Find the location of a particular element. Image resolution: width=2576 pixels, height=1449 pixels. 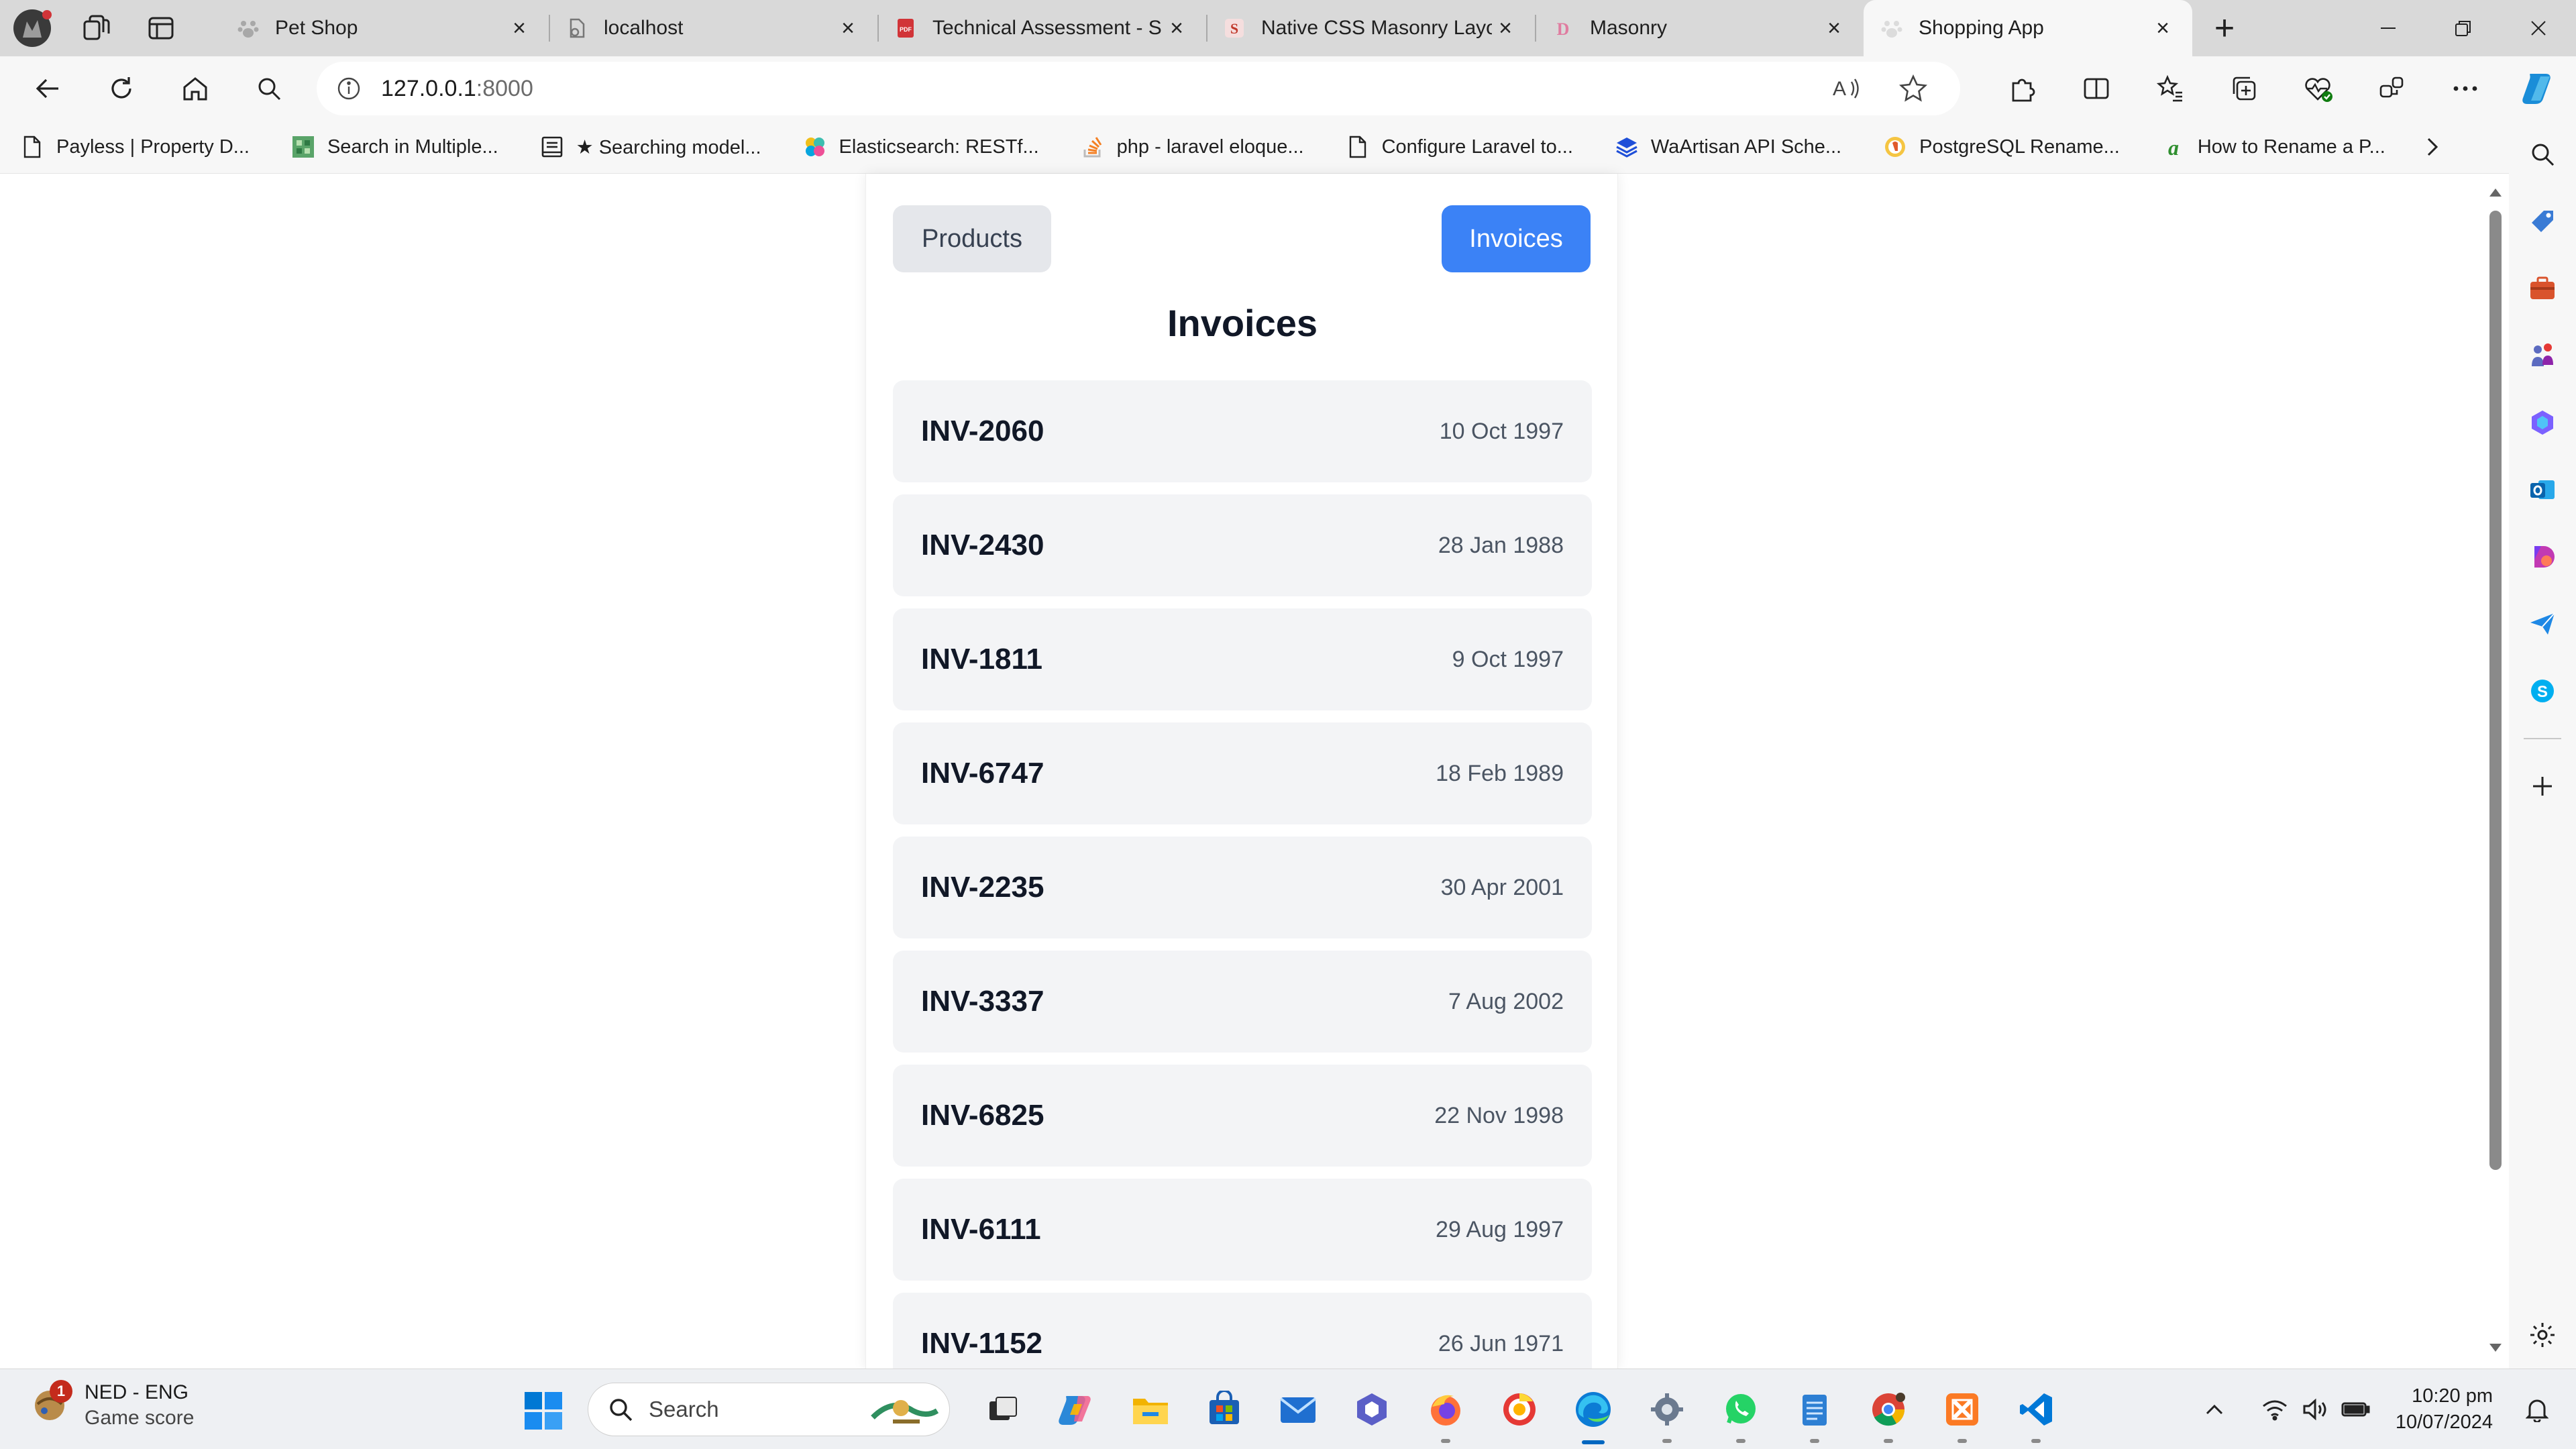

collections-icon is located at coordinates (2244, 88).